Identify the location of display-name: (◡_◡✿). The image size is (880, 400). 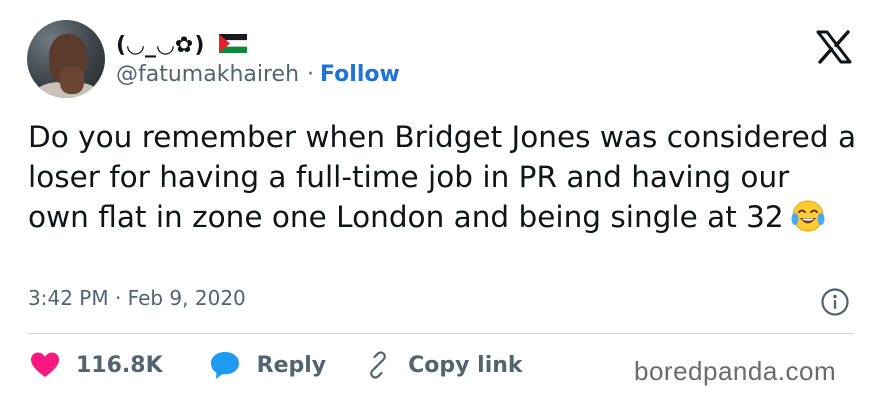
(160, 45).